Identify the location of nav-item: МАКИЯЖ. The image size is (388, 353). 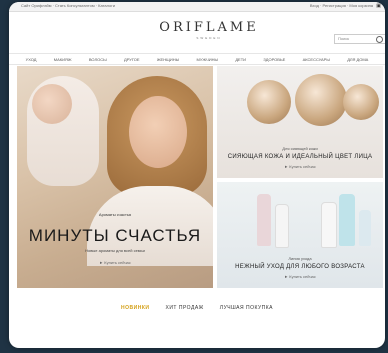
(63, 59).